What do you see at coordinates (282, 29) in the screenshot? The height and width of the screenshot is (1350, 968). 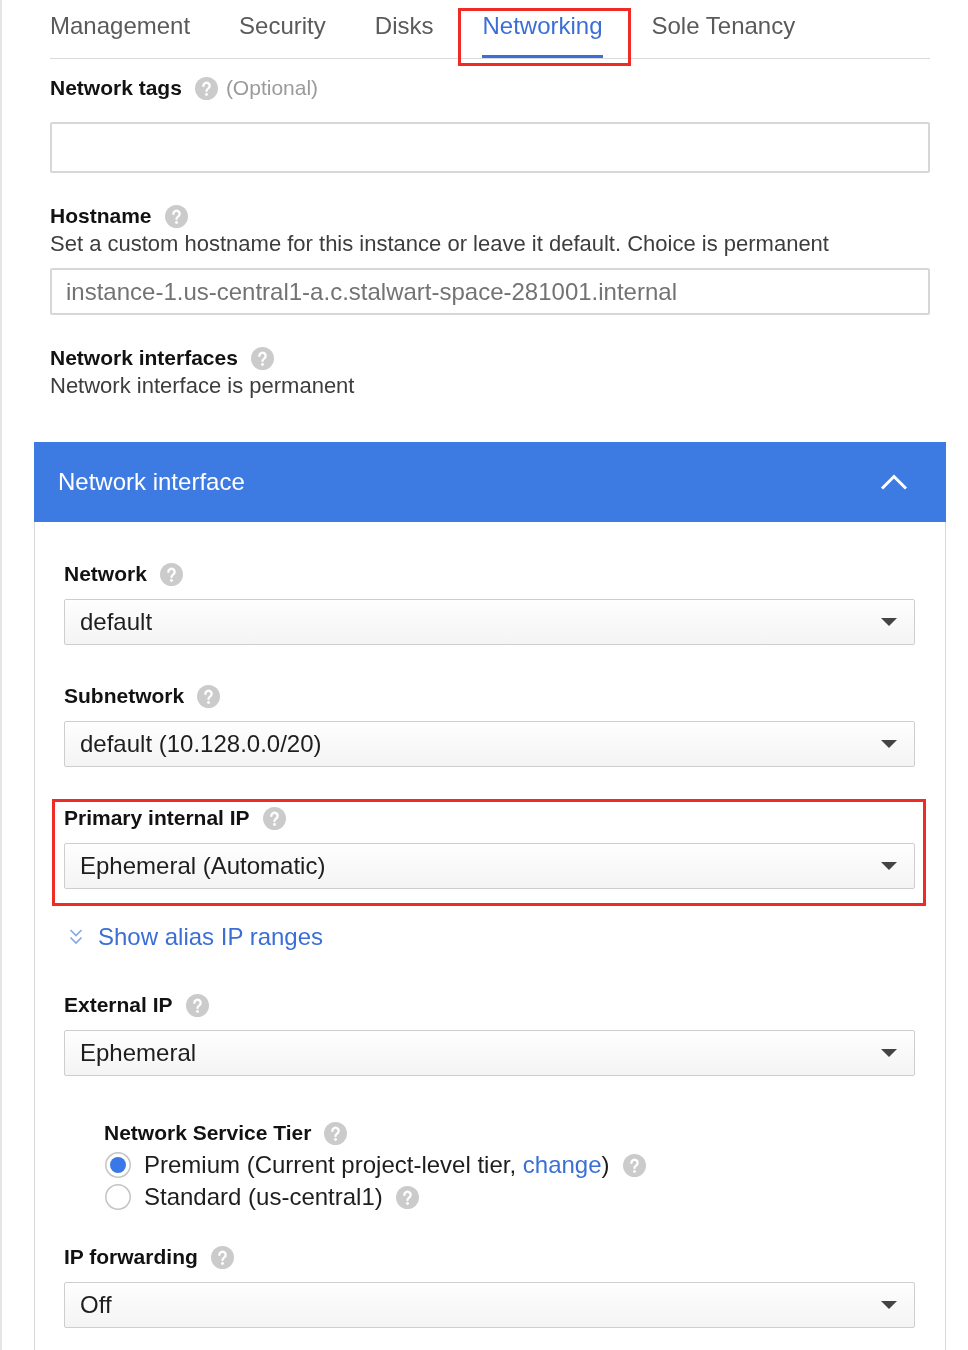 I see `tab: Security` at bounding box center [282, 29].